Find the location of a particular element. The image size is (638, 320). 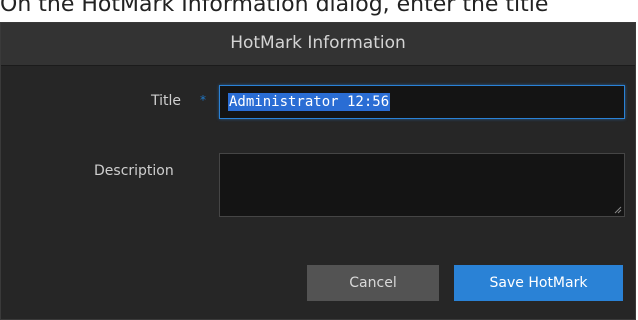

description-label: Description is located at coordinates (134, 171).